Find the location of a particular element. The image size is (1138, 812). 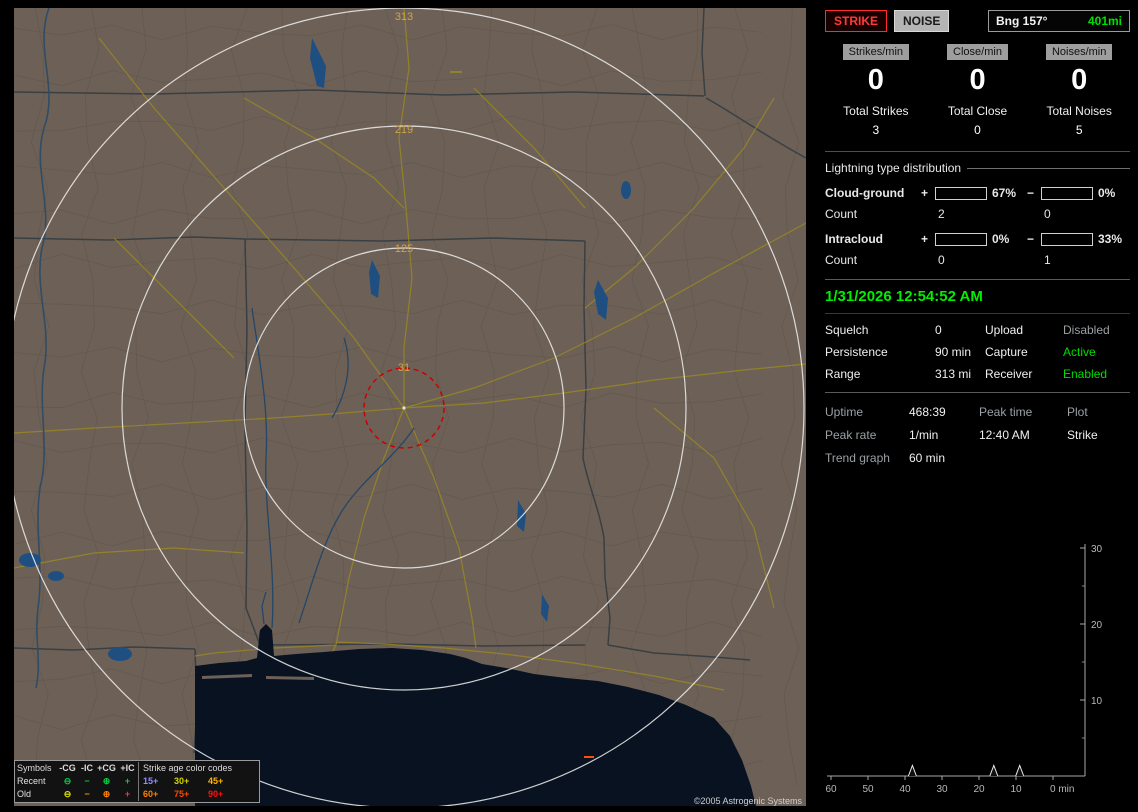

legend-col-neg-cg: -CG is located at coordinates (67, 768).